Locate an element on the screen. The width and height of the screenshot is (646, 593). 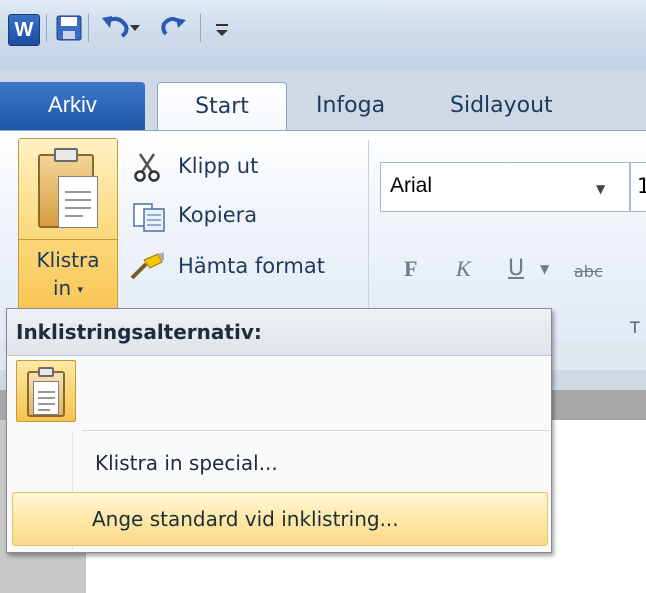
format-painter-icon is located at coordinates (147, 267).